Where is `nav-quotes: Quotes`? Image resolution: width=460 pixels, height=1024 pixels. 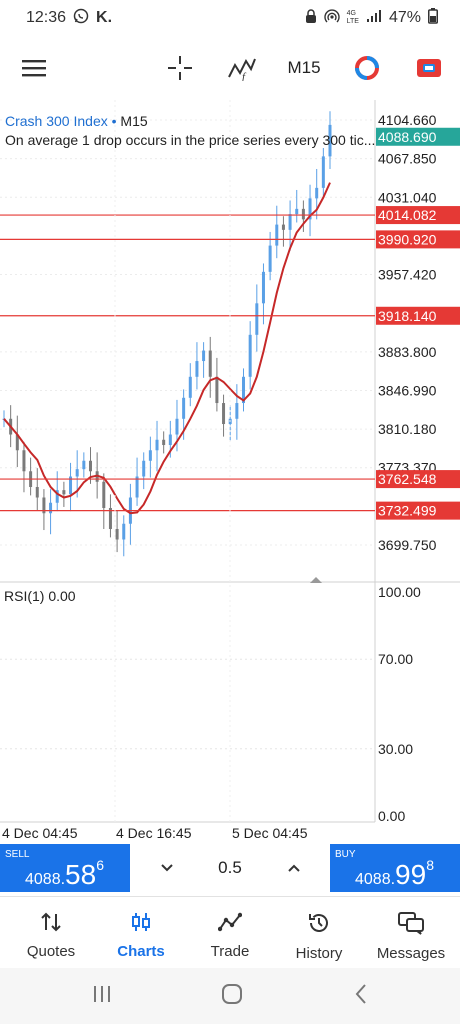 nav-quotes: Quotes is located at coordinates (51, 933).